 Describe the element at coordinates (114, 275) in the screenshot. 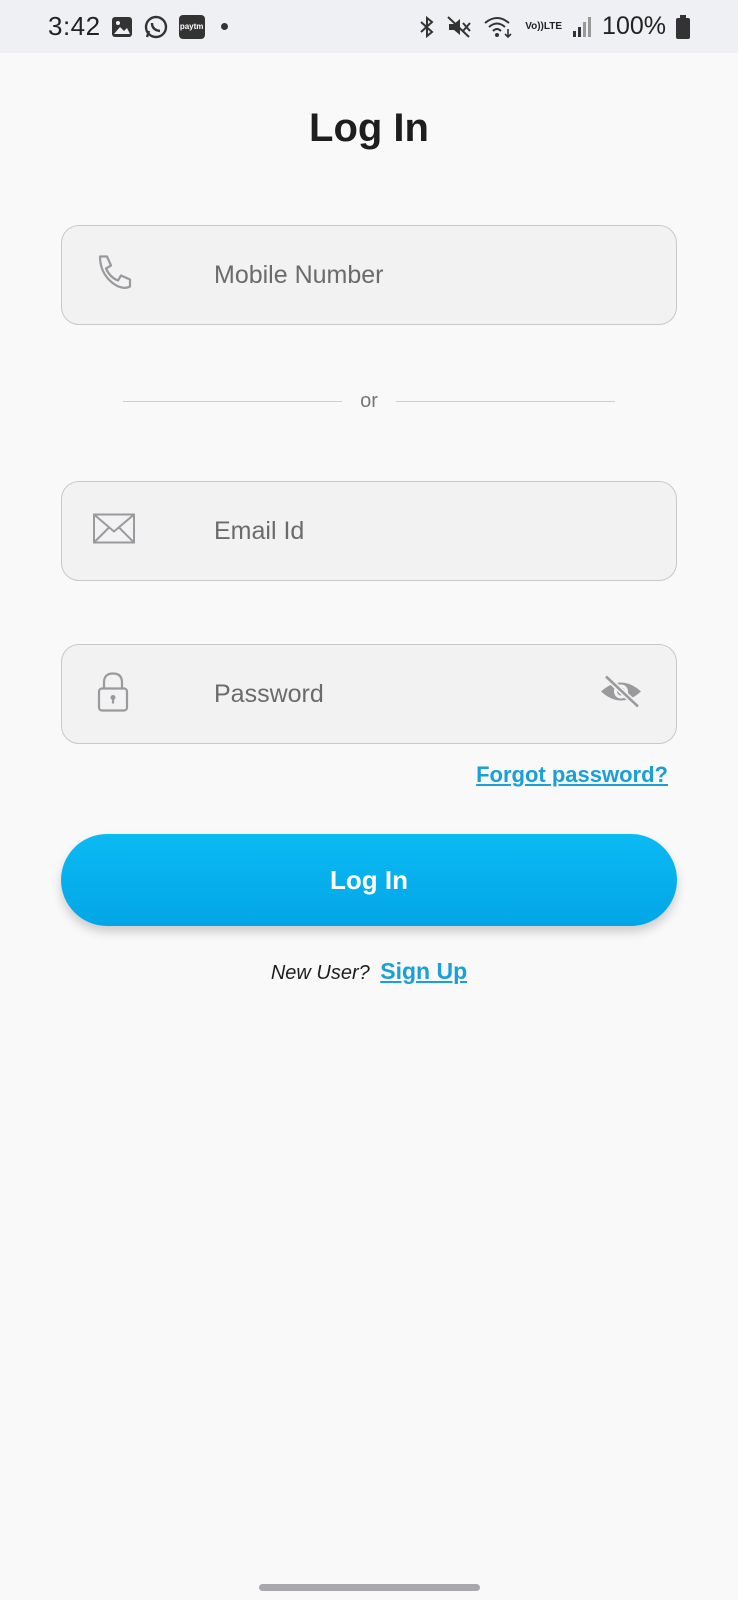

I see `phone-icon` at that location.